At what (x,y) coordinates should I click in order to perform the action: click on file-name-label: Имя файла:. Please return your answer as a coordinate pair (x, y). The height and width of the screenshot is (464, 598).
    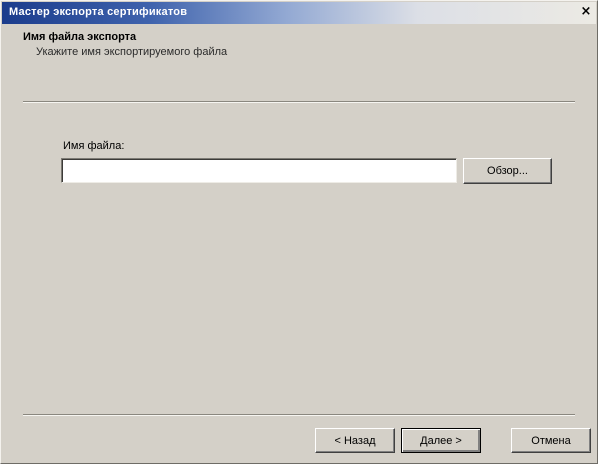
    Looking at the image, I should click on (94, 146).